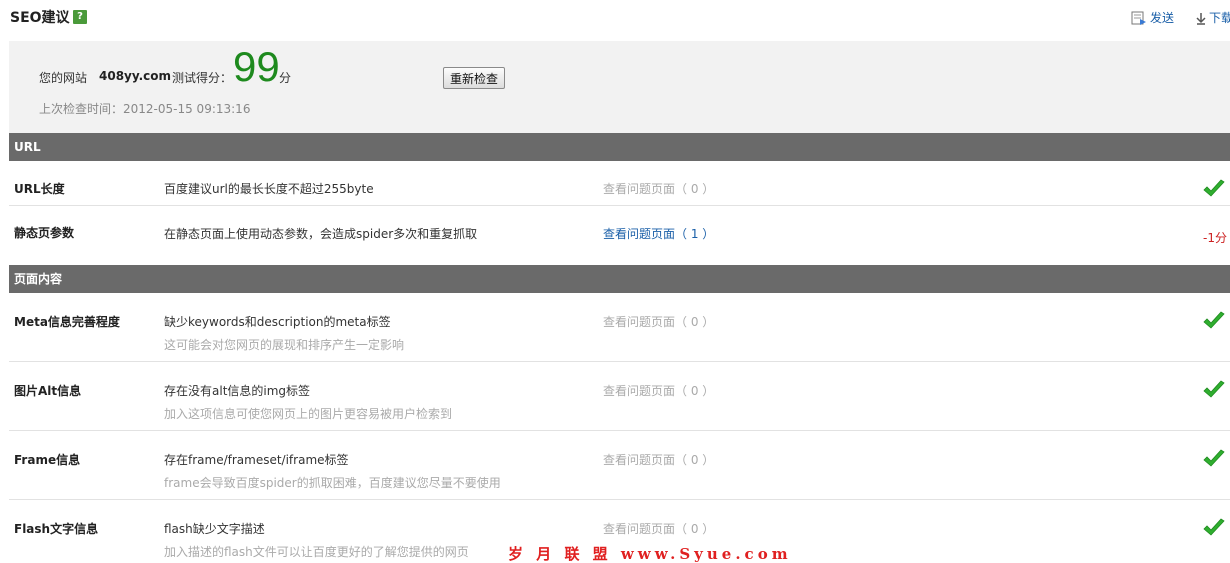 The image size is (1230, 563). Describe the element at coordinates (284, 345) in the screenshot. I see `row-sub-description: 这可能会对您网页的展现和排序产生一定影响` at that location.